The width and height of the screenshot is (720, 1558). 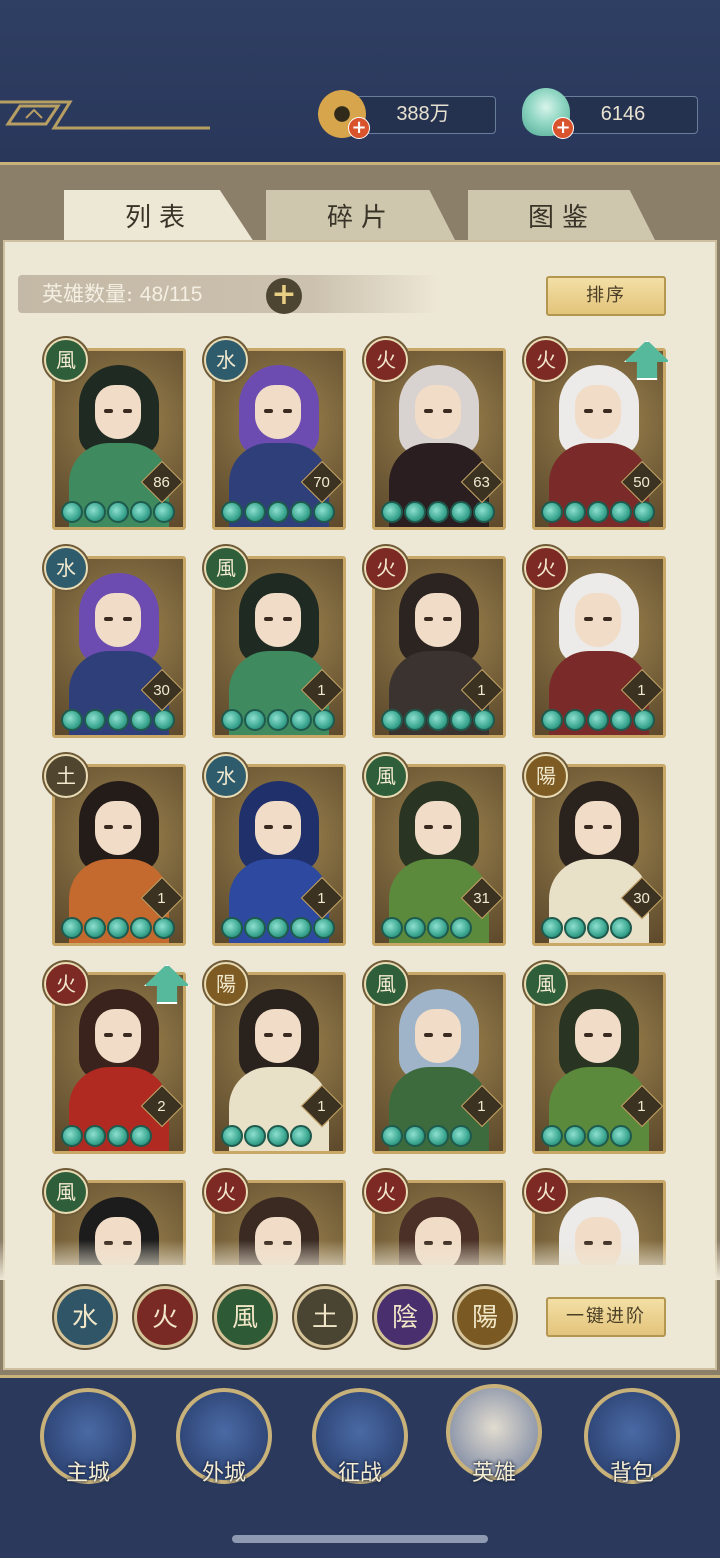 I want to click on element-filter-button: 土, so click(x=325, y=1317).